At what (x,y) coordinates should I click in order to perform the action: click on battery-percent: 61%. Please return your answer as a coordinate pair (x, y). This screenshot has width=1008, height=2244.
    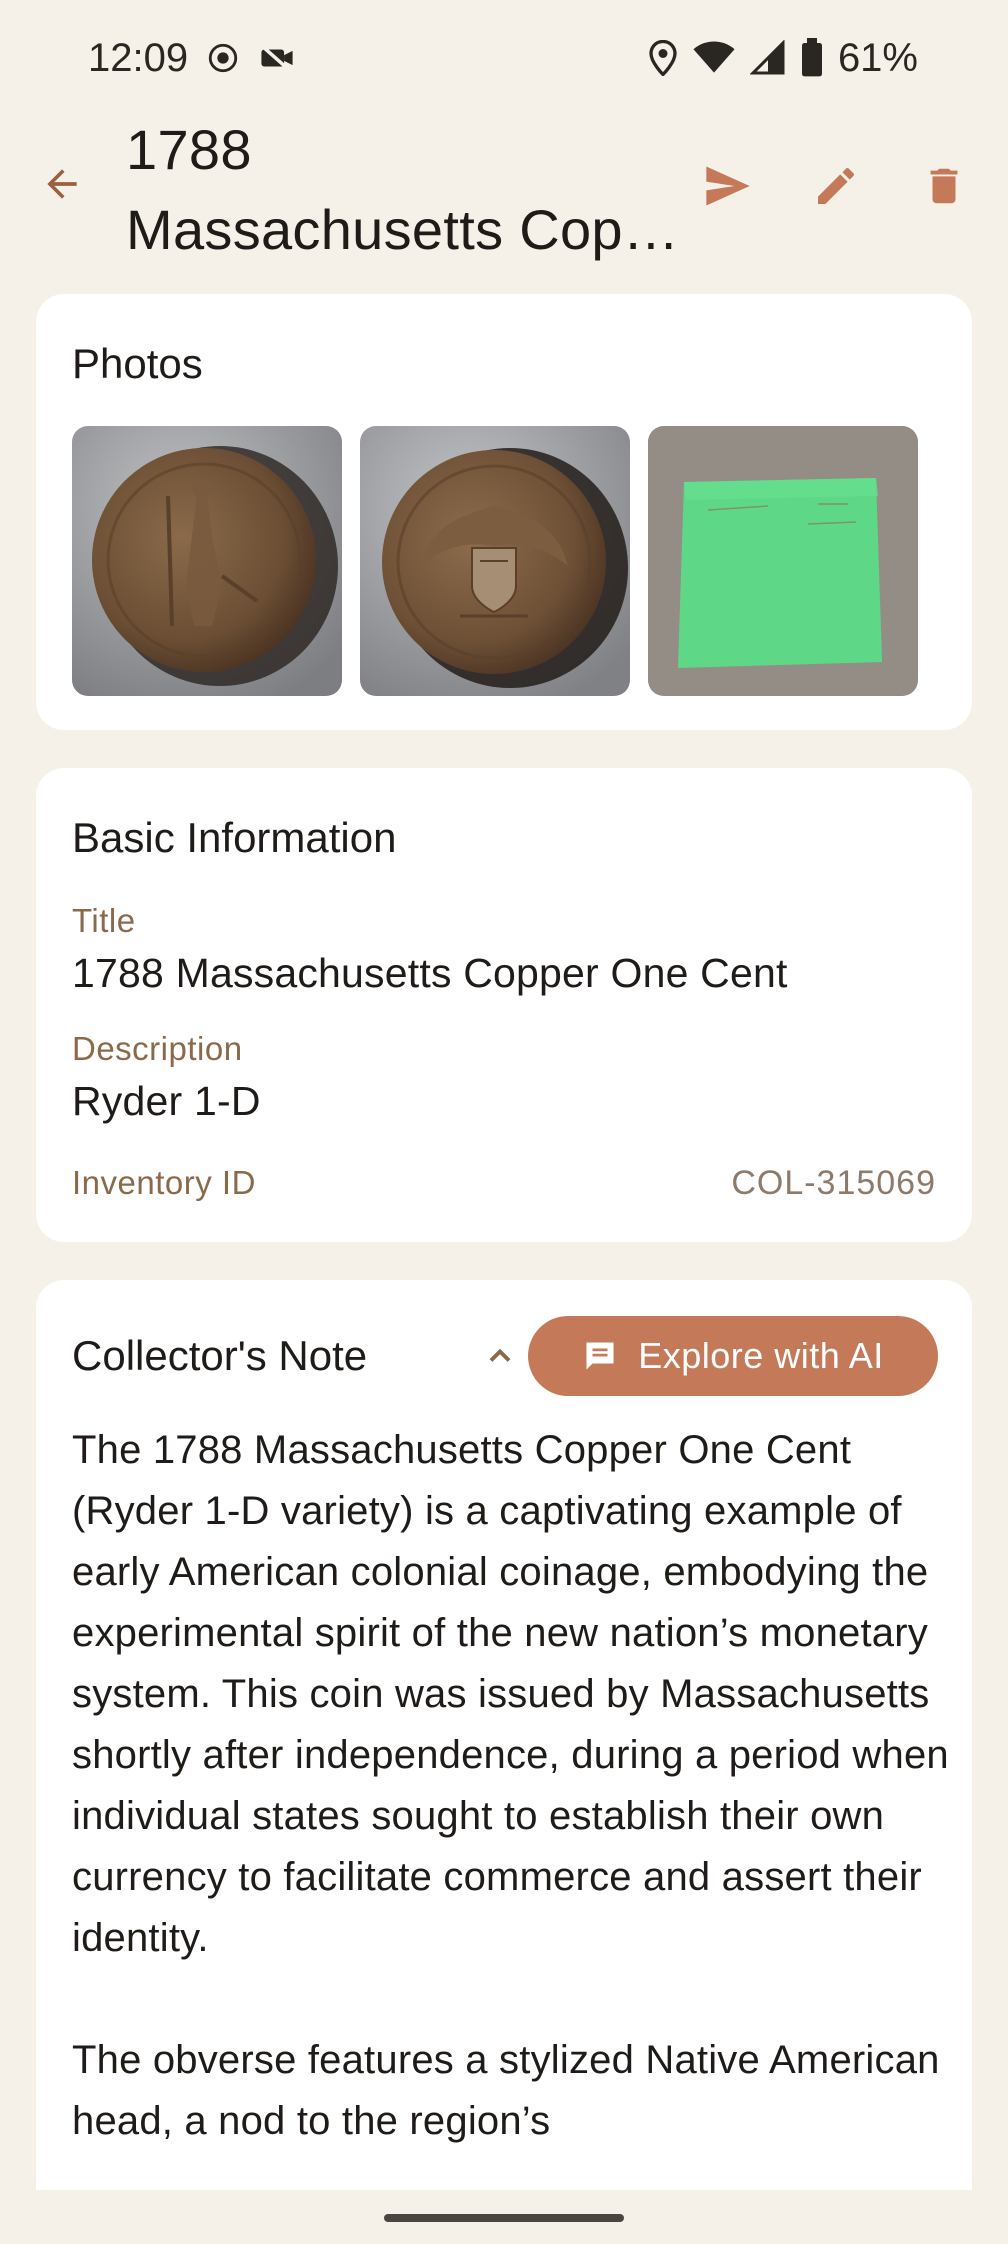
    Looking at the image, I should click on (877, 57).